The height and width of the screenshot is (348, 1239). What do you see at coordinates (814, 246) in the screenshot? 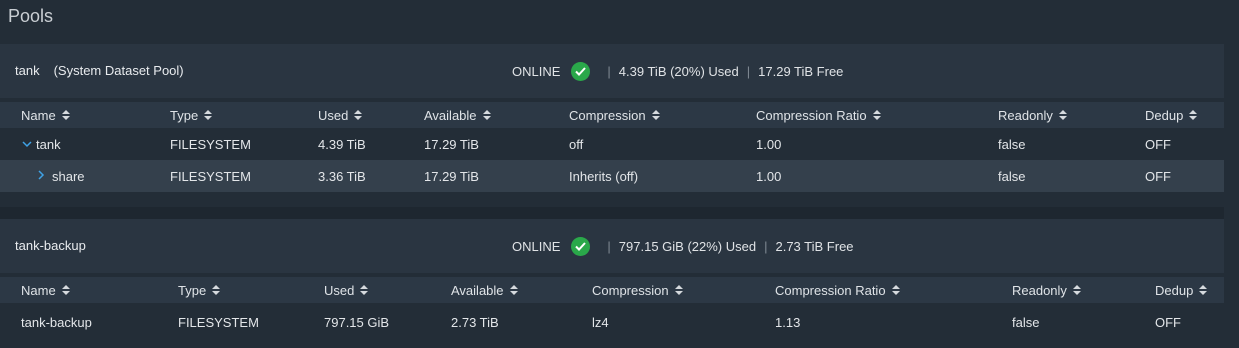
I see `free-summary: 2.73 TiB Free` at bounding box center [814, 246].